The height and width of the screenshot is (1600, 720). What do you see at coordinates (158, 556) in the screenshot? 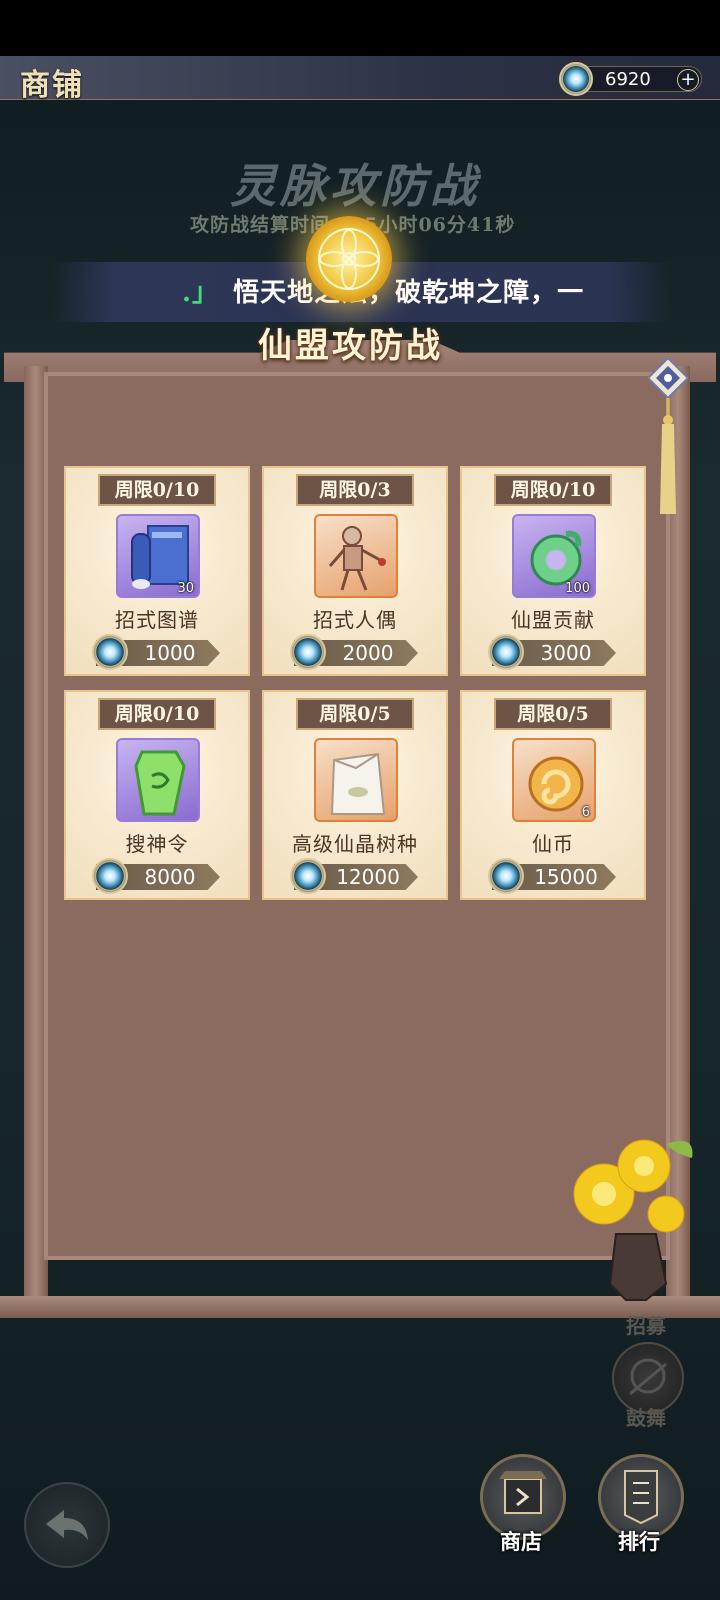
I see `item-icon-frame: 30` at bounding box center [158, 556].